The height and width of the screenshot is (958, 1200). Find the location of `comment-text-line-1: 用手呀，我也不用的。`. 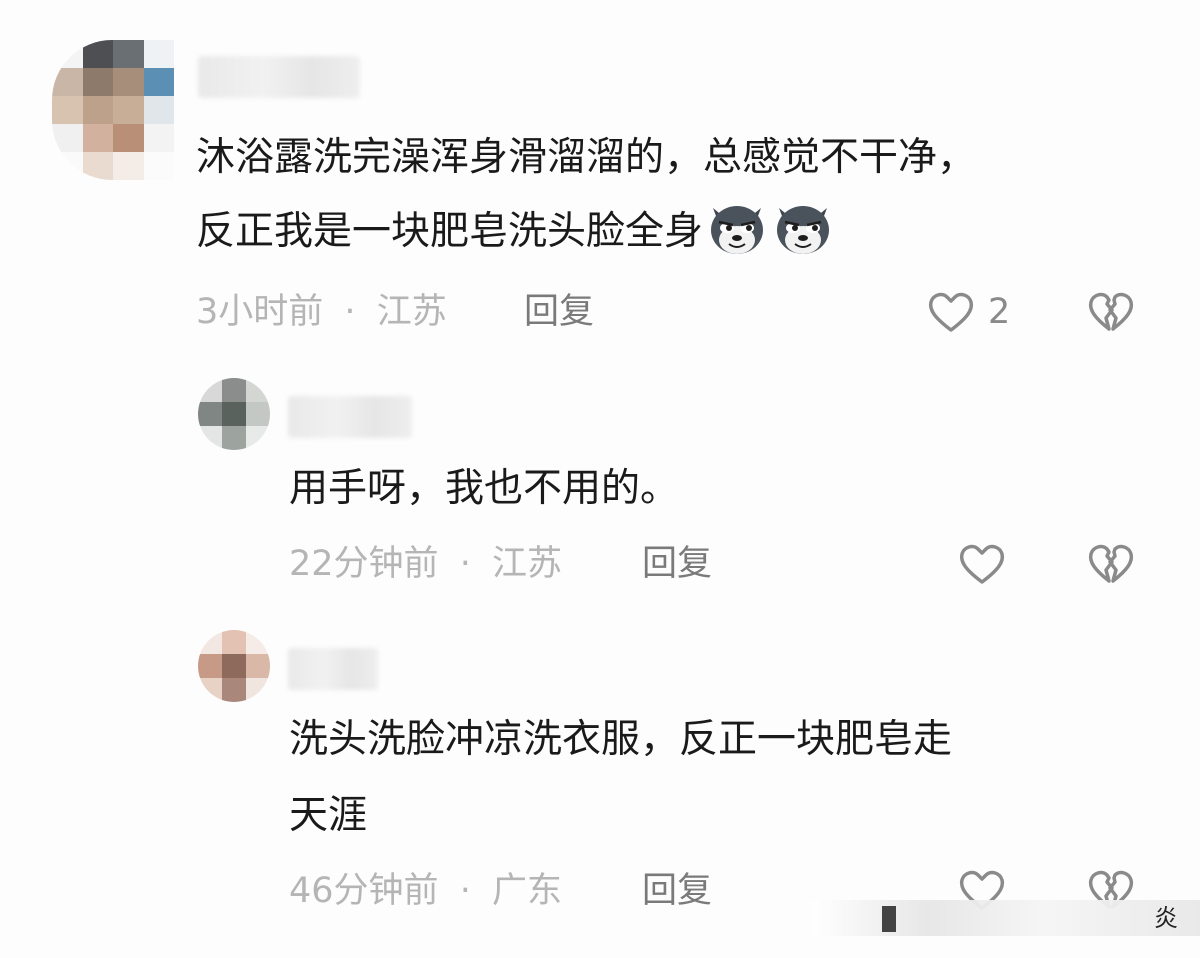

comment-text-line-1: 用手呀，我也不用的。 is located at coordinates (484, 488).